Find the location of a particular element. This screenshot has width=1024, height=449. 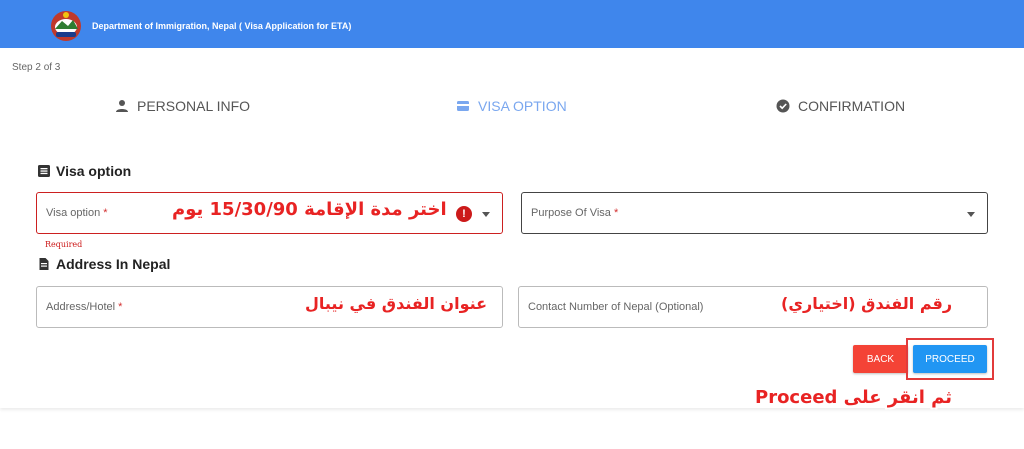

step-indicator: Step 2 of 3 is located at coordinates (36, 67).